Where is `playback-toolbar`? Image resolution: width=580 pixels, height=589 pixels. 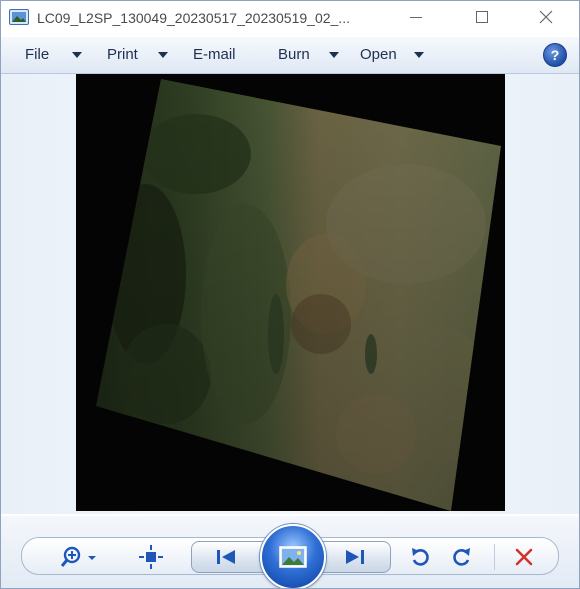
playback-toolbar is located at coordinates (290, 552).